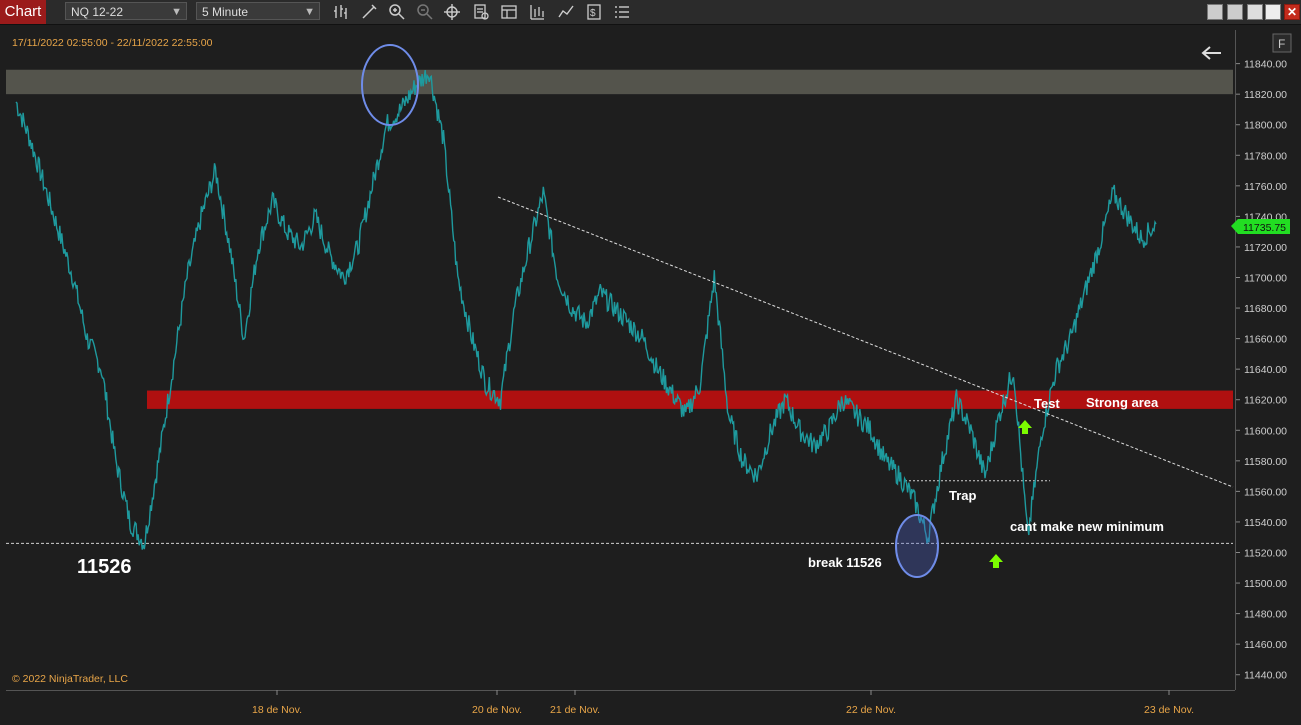  Describe the element at coordinates (1265, 309) in the screenshot. I see `price-tick-label: 11680.00` at that location.